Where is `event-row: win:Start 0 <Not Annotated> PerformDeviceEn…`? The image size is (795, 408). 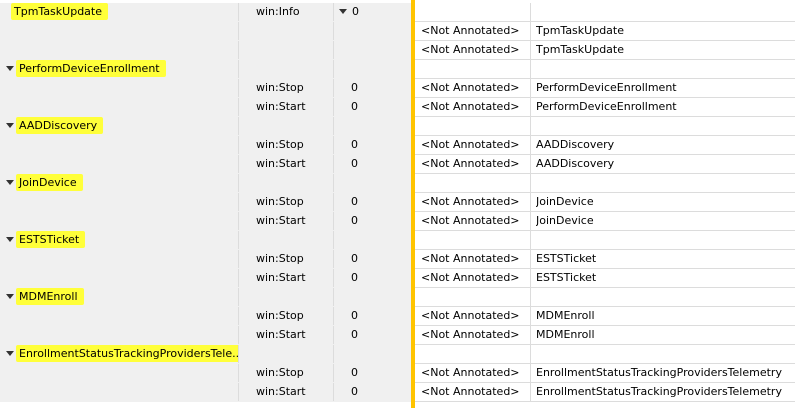
event-row: win:Start 0 <Not Annotated> PerformDeviceEn… is located at coordinates (397, 107).